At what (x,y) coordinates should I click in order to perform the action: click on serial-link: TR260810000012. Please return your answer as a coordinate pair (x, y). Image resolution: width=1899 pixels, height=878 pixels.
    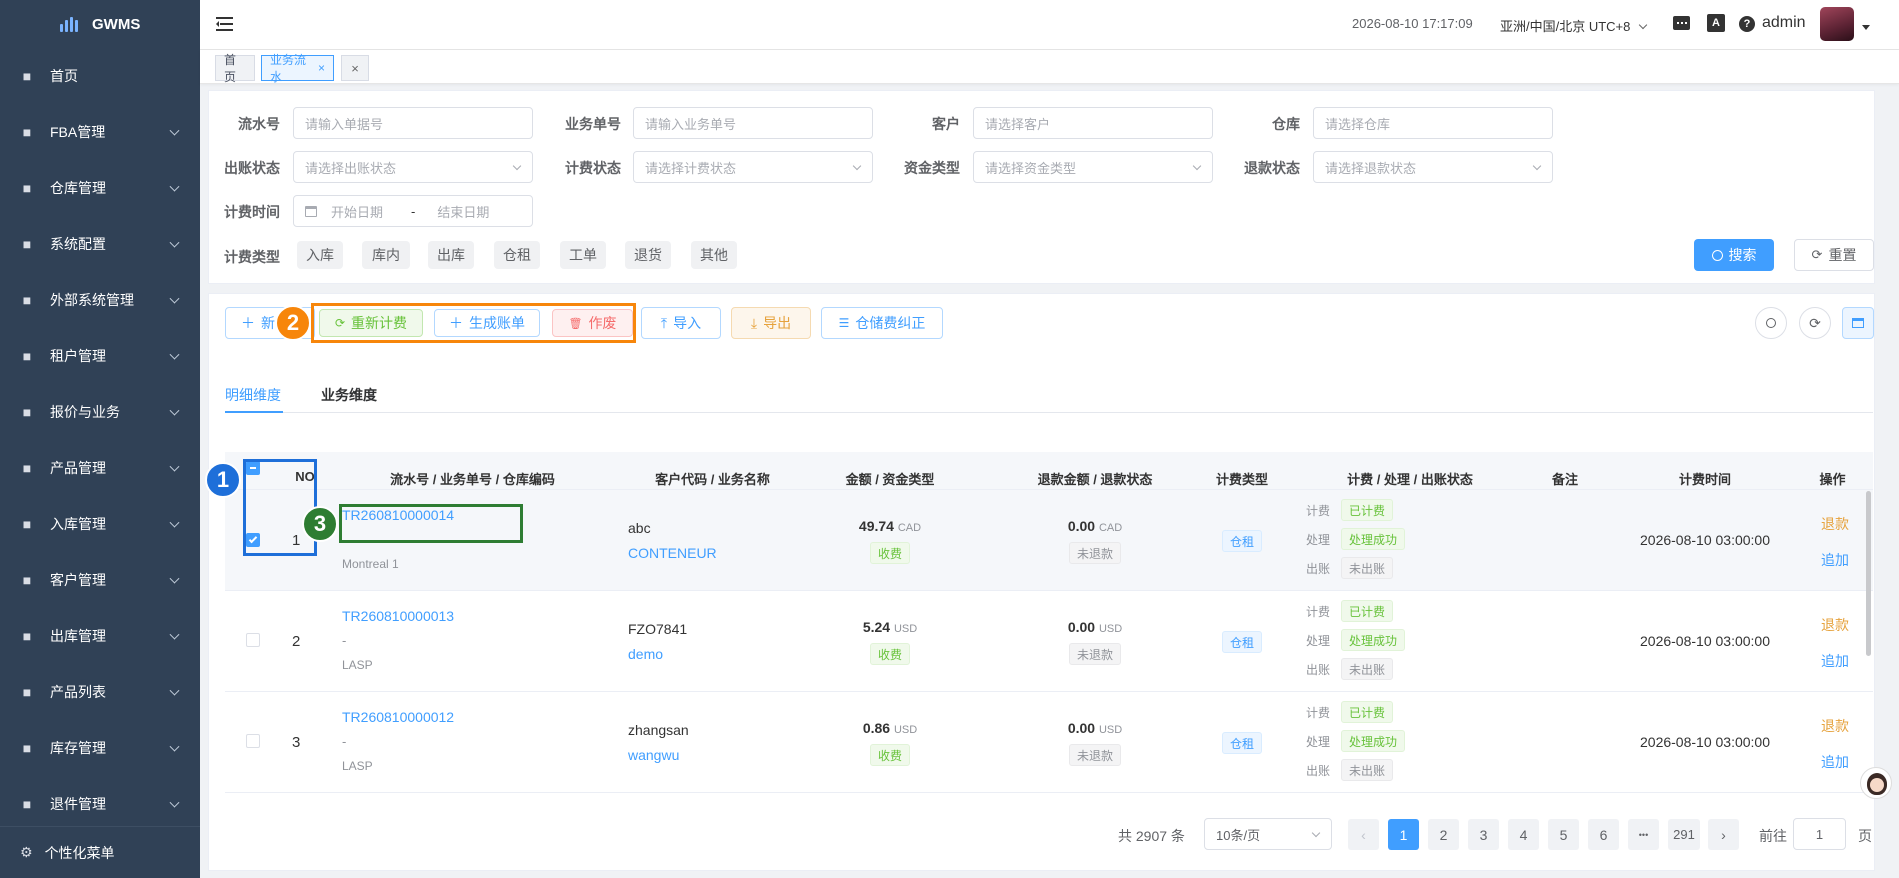
    Looking at the image, I should click on (398, 717).